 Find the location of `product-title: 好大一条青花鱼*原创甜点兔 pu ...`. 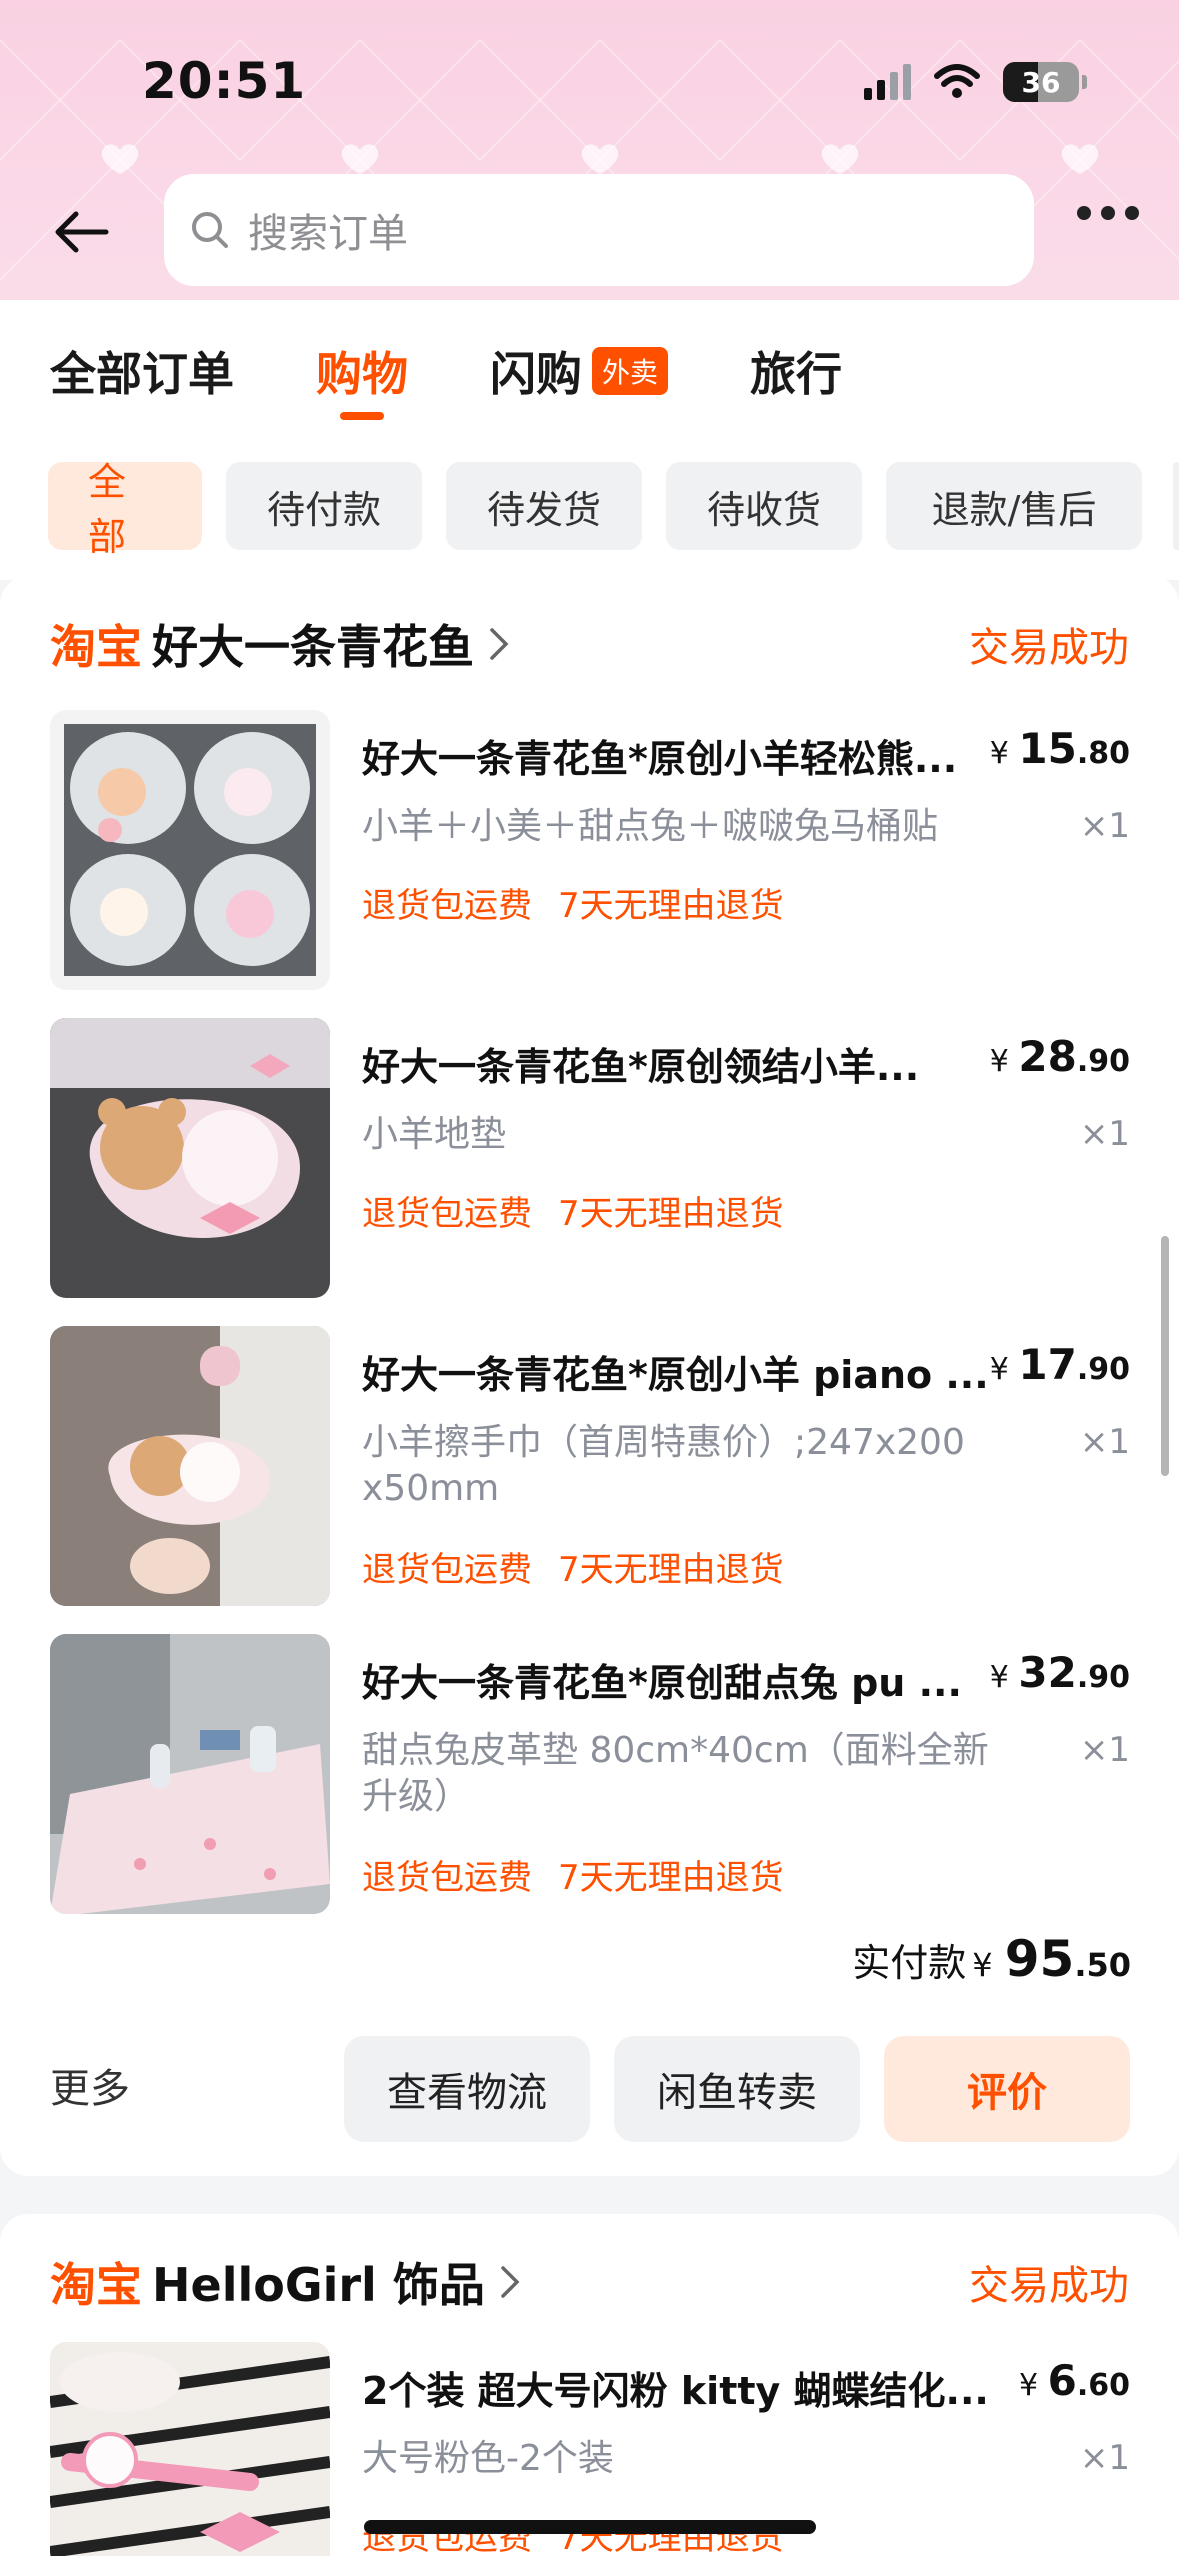

product-title: 好大一条青花鱼*原创甜点兔 pu ... is located at coordinates (662, 1683).